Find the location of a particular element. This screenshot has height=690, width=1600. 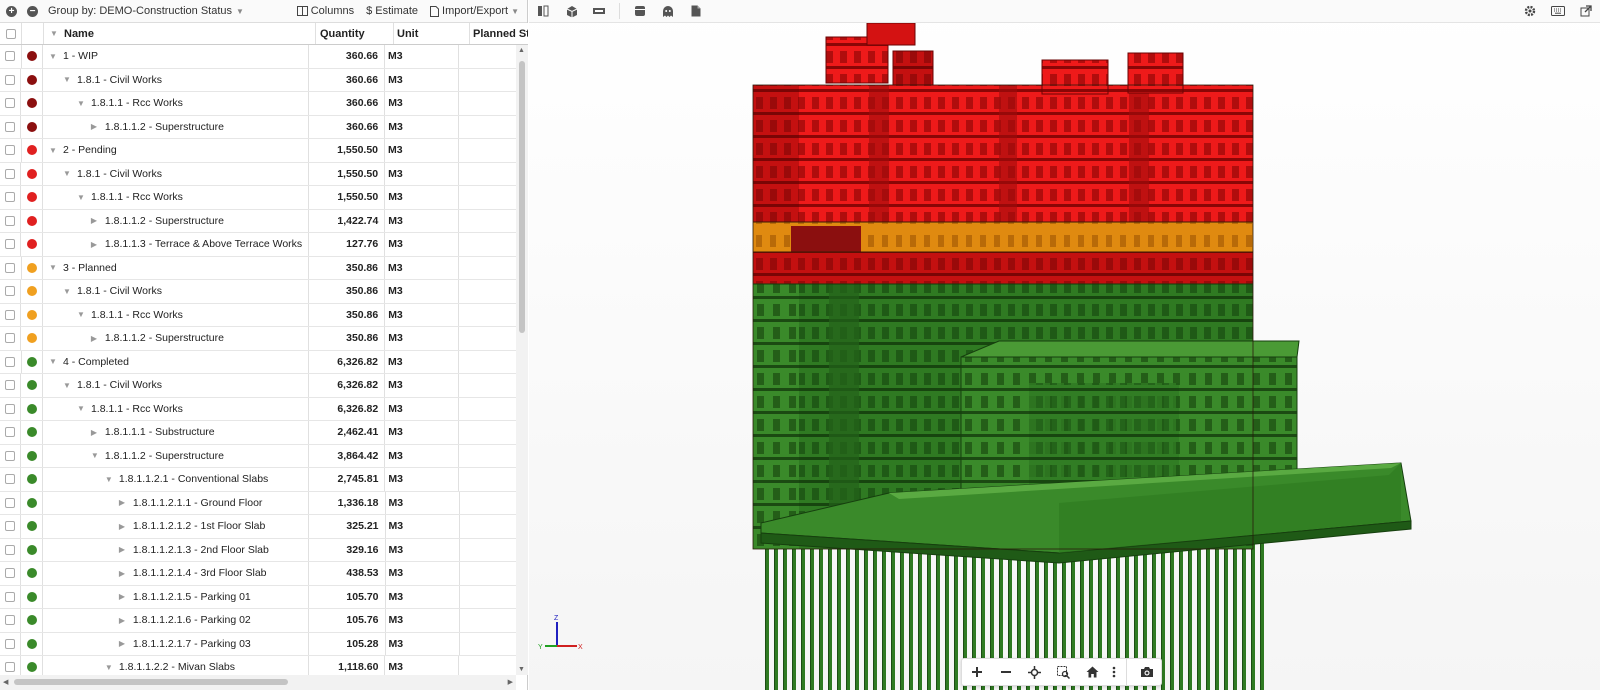

quantity-column-header: Quantity is located at coordinates (355, 33).